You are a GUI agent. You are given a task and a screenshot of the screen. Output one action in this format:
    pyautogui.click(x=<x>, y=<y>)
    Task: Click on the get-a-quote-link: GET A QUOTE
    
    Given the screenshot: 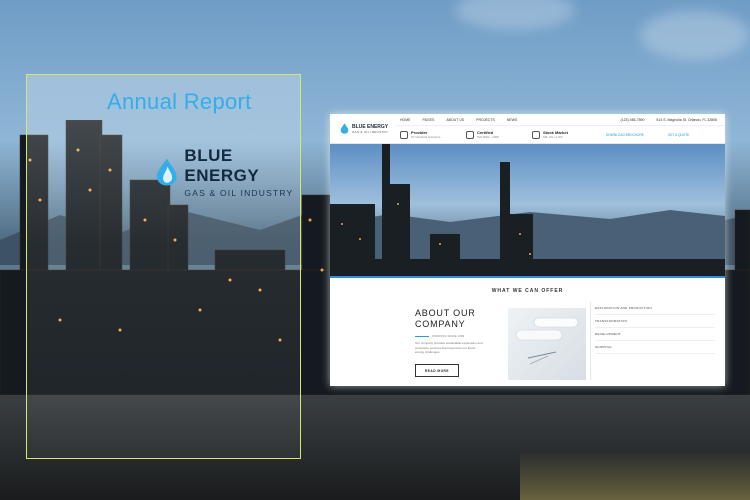 What is the action you would take?
    pyautogui.click(x=678, y=135)
    